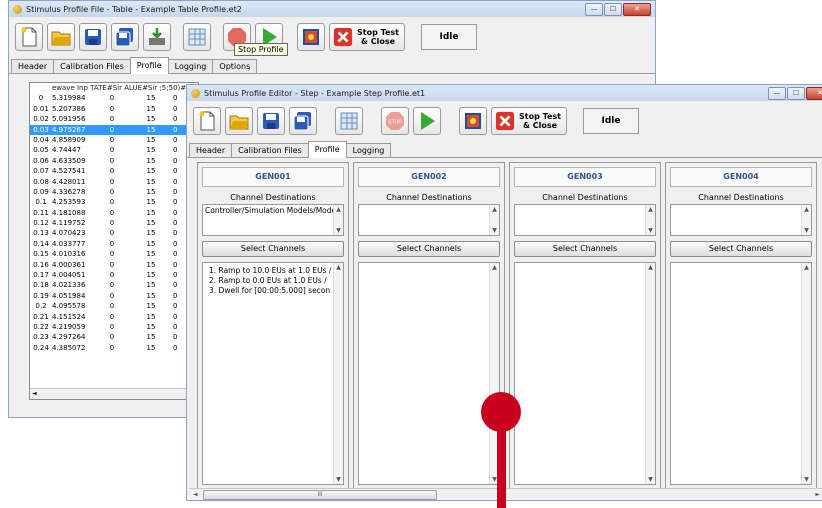 The width and height of the screenshot is (822, 508). Describe the element at coordinates (114, 129) in the screenshot. I see `table-row: 0.03 4.975267 0 15 0` at that location.